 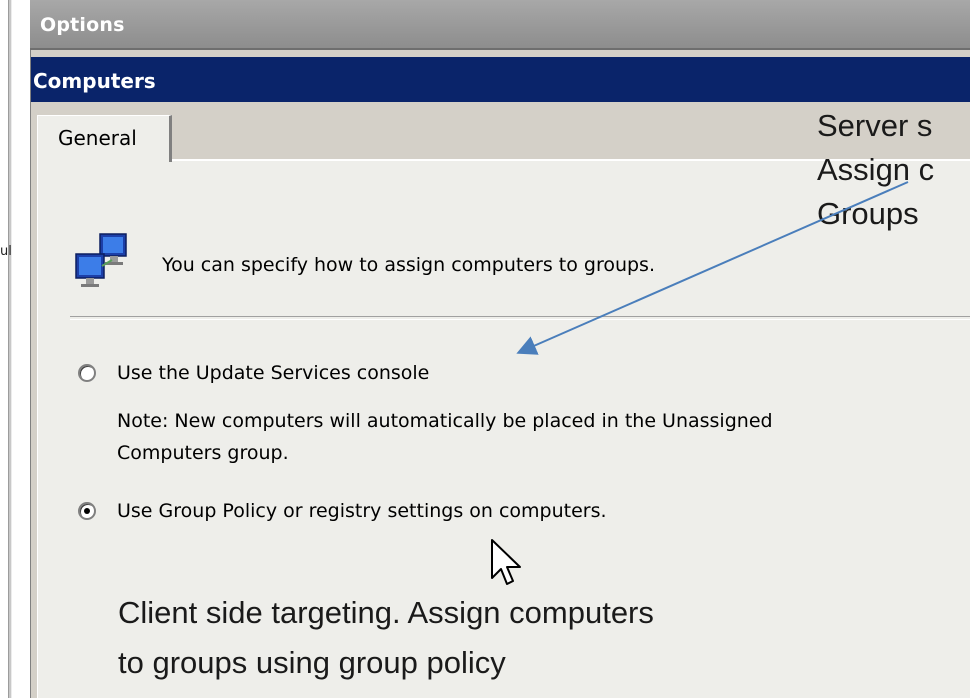 I want to click on update-services-console-label: Use the Update Services console, so click(x=273, y=373).